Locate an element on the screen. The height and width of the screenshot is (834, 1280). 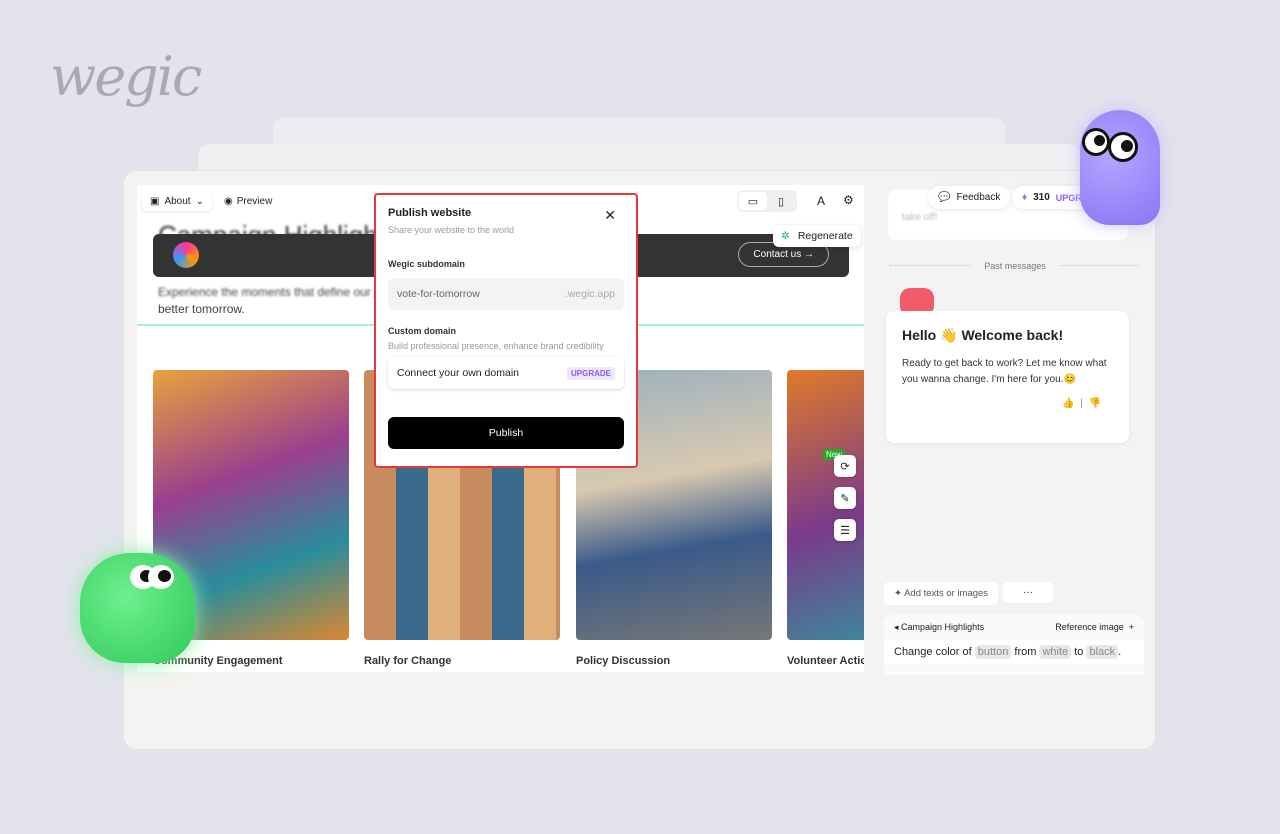
input-chip: button is located at coordinates (993, 652).